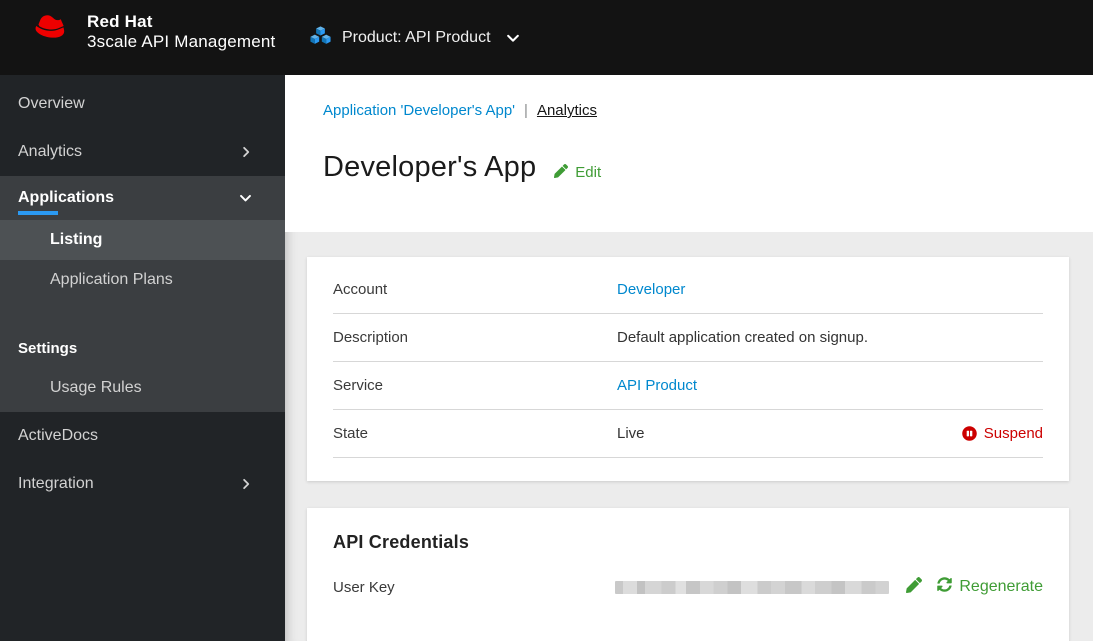 The height and width of the screenshot is (641, 1093). What do you see at coordinates (419, 110) in the screenshot?
I see `breadcrumb-application-link: Application 'Developer's App'` at bounding box center [419, 110].